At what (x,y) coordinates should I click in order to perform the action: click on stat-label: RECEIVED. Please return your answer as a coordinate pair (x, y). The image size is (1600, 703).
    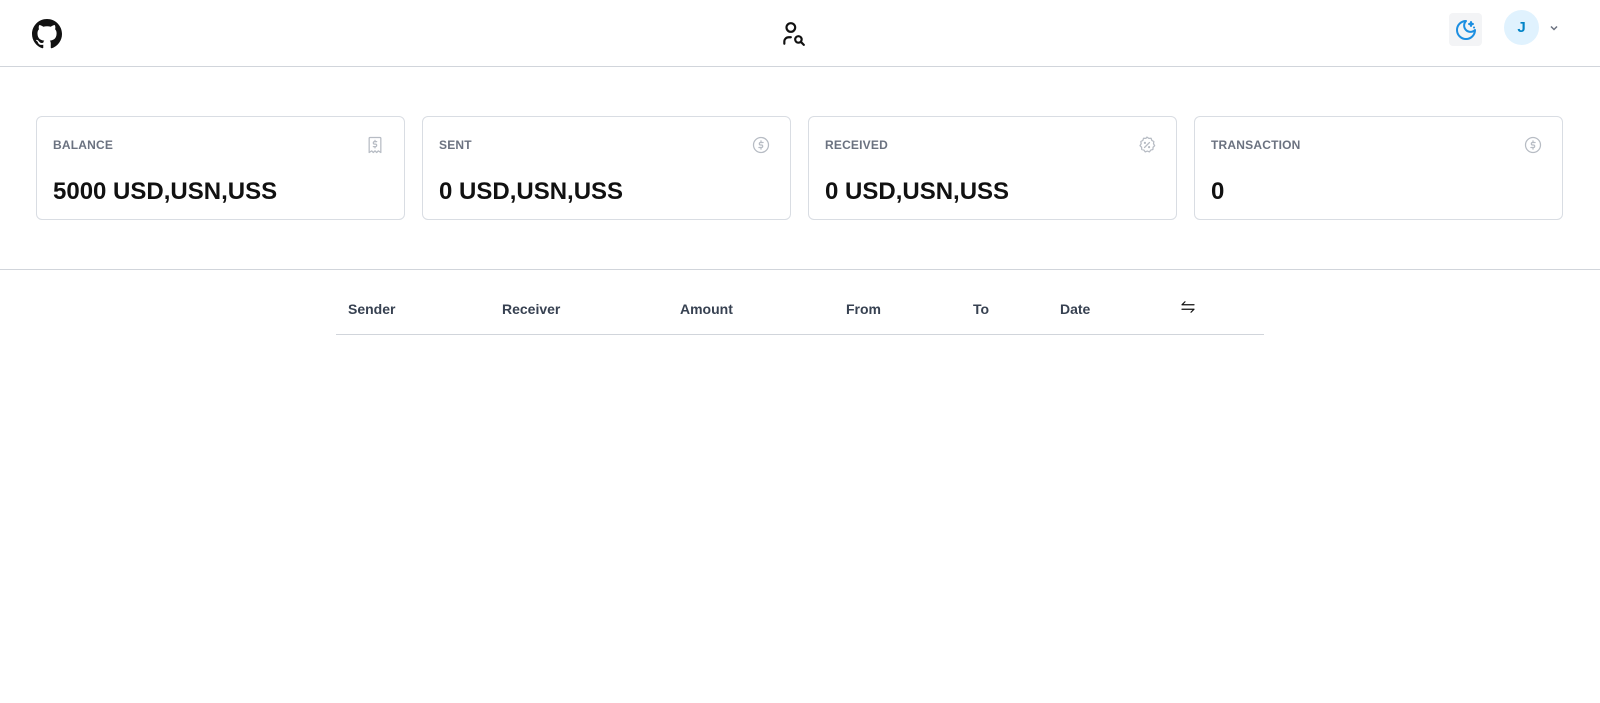
    Looking at the image, I should click on (856, 145).